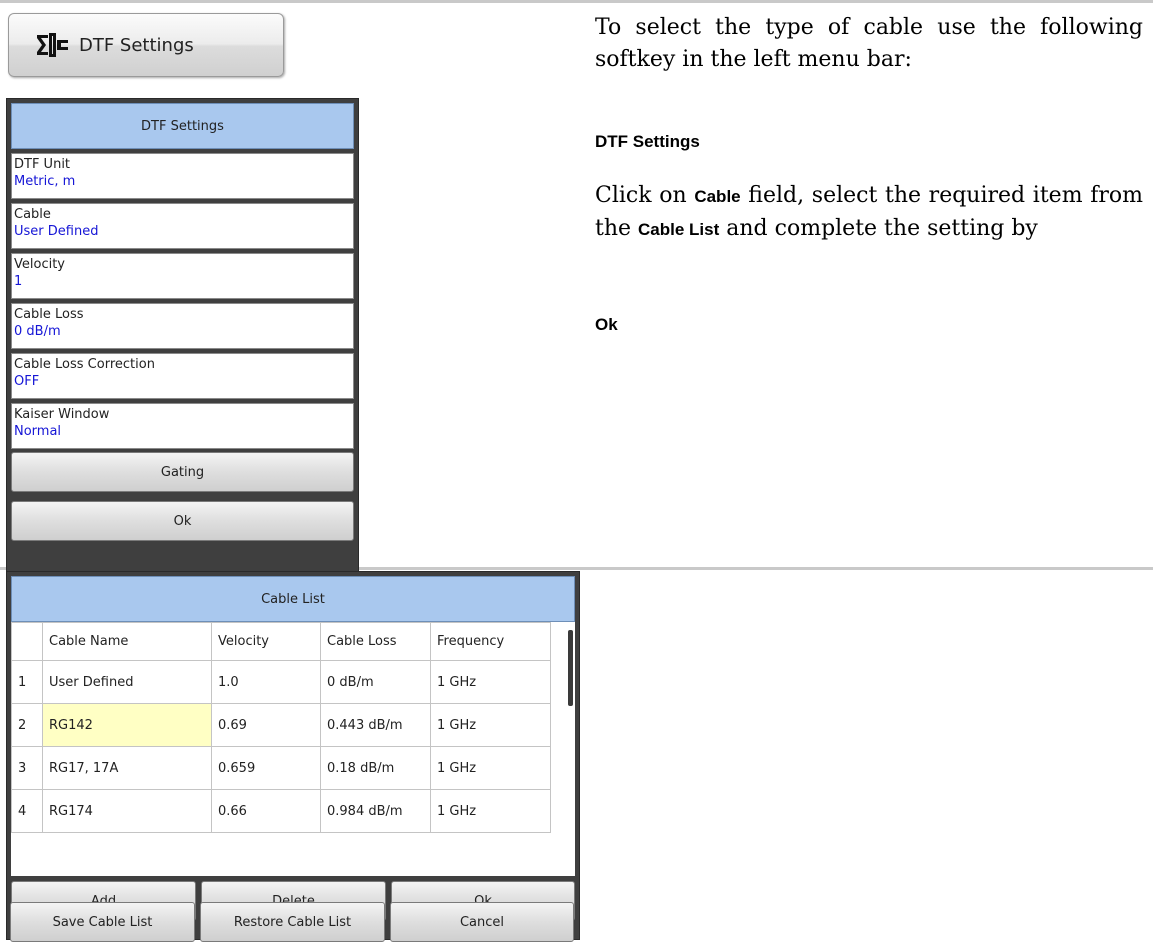 This screenshot has width=1153, height=945. I want to click on field-label: DTF Unit, so click(42, 164).